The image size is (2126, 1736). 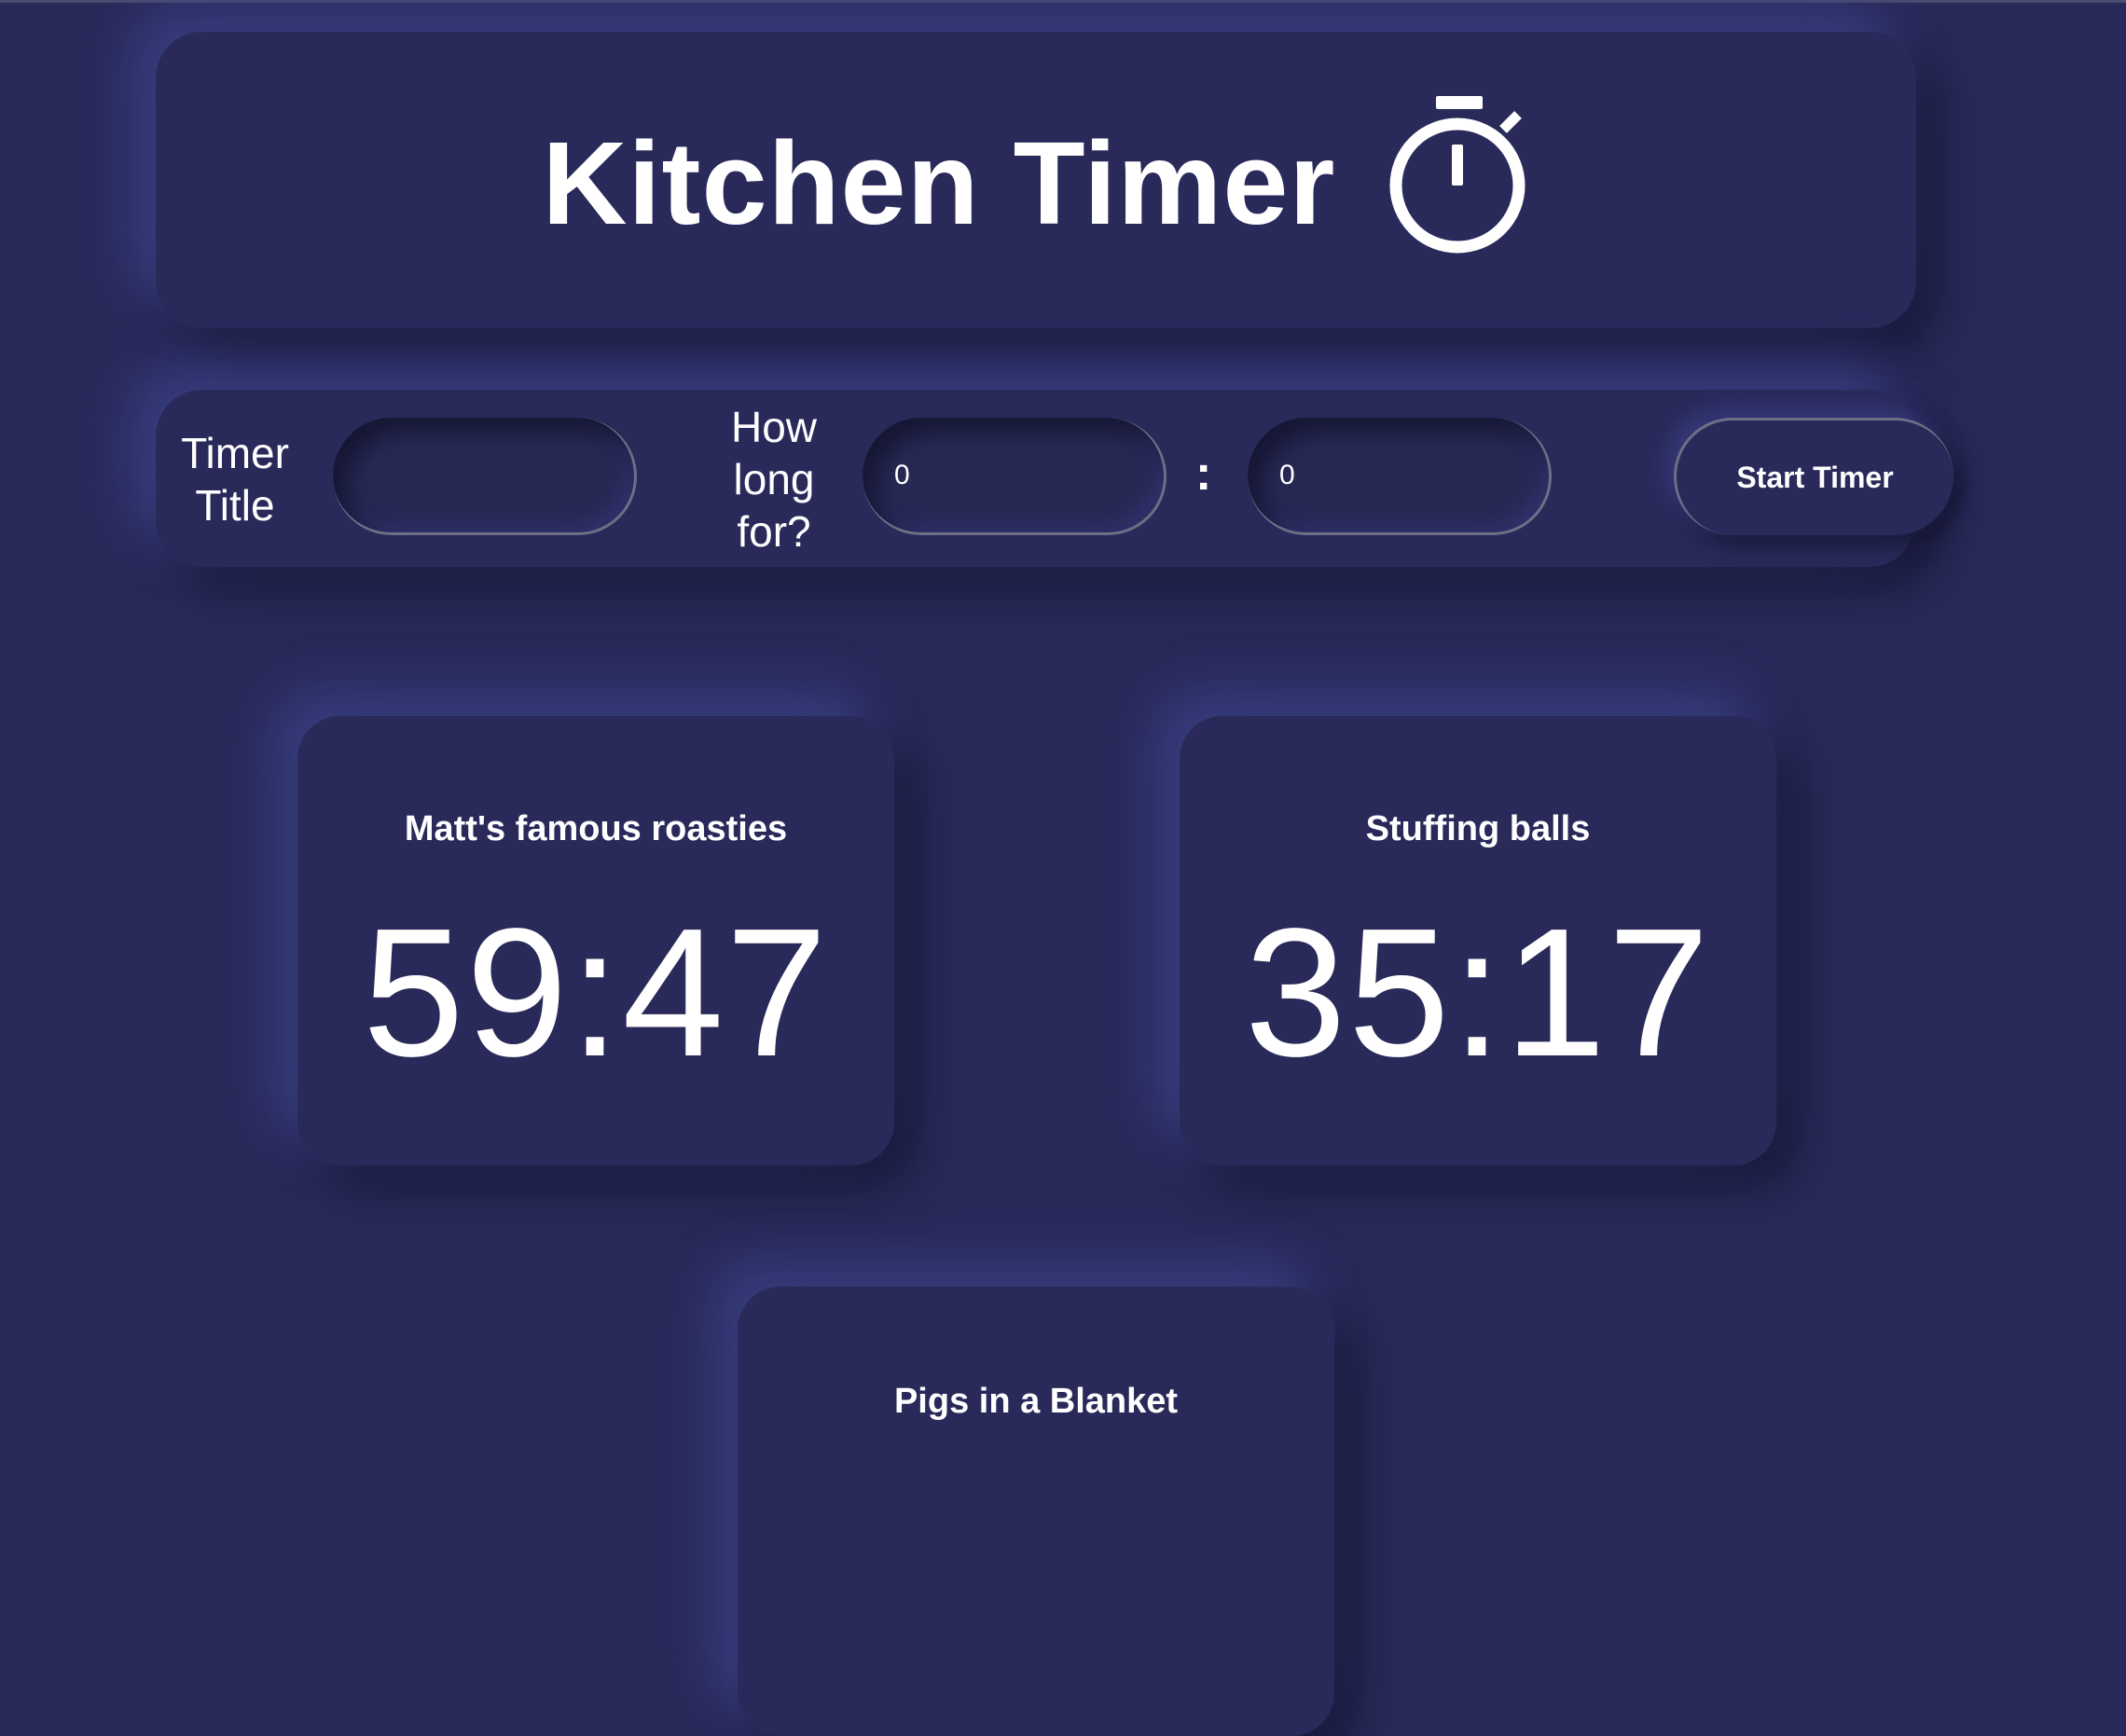 I want to click on timer-countdown: 59:47, so click(x=596, y=992).